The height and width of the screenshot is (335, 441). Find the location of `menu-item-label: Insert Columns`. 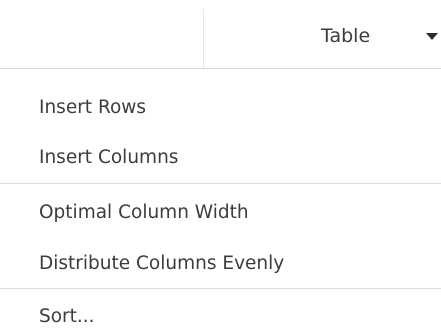

menu-item-label: Insert Columns is located at coordinates (109, 157).